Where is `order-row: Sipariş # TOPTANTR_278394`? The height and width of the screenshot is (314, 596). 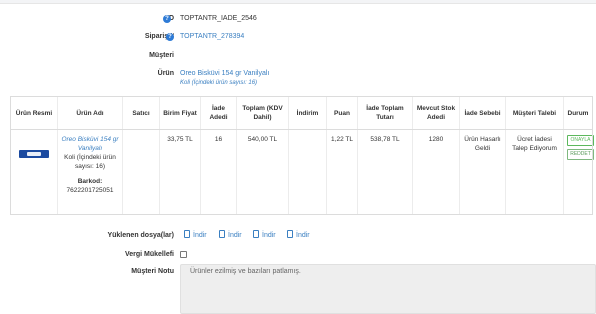
order-row: Sipariş # TOPTANTR_278394 is located at coordinates (298, 37).